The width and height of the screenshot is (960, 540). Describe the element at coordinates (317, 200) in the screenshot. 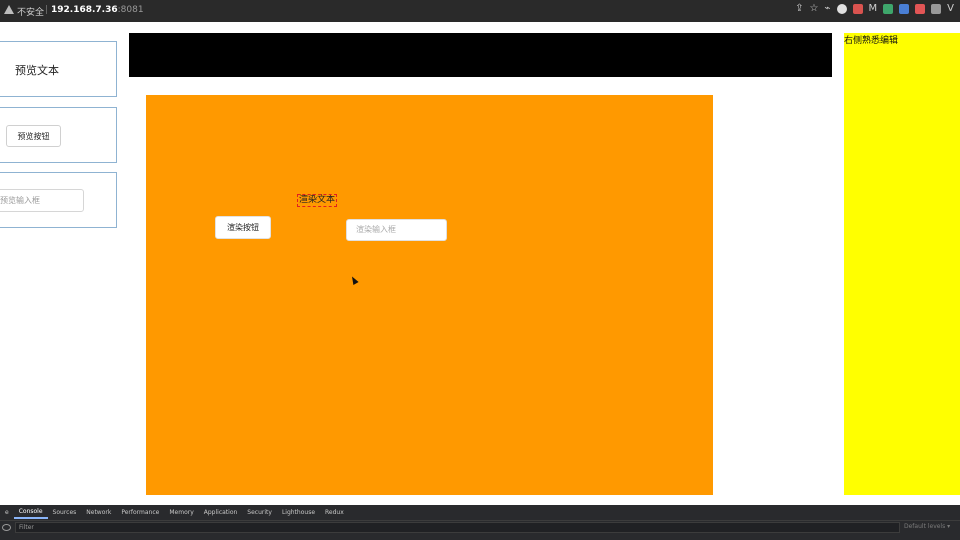

I see `render-text: 渲染文本` at that location.